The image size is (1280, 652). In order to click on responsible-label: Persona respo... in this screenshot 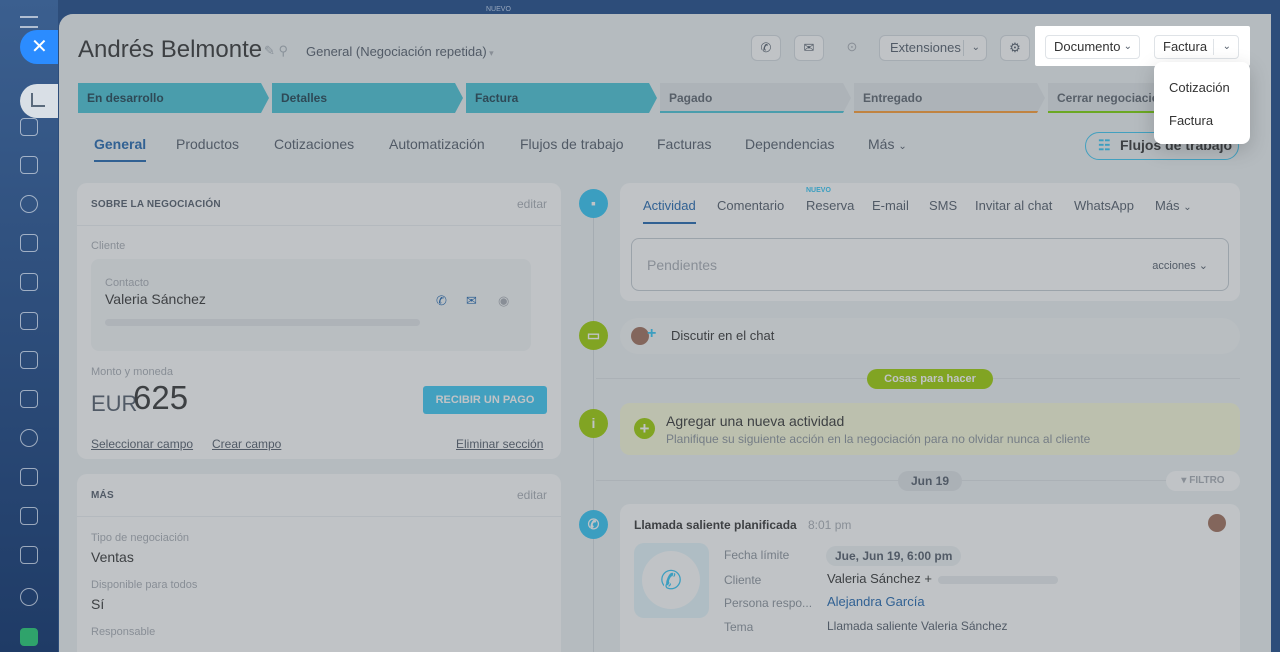, I will do `click(768, 603)`.